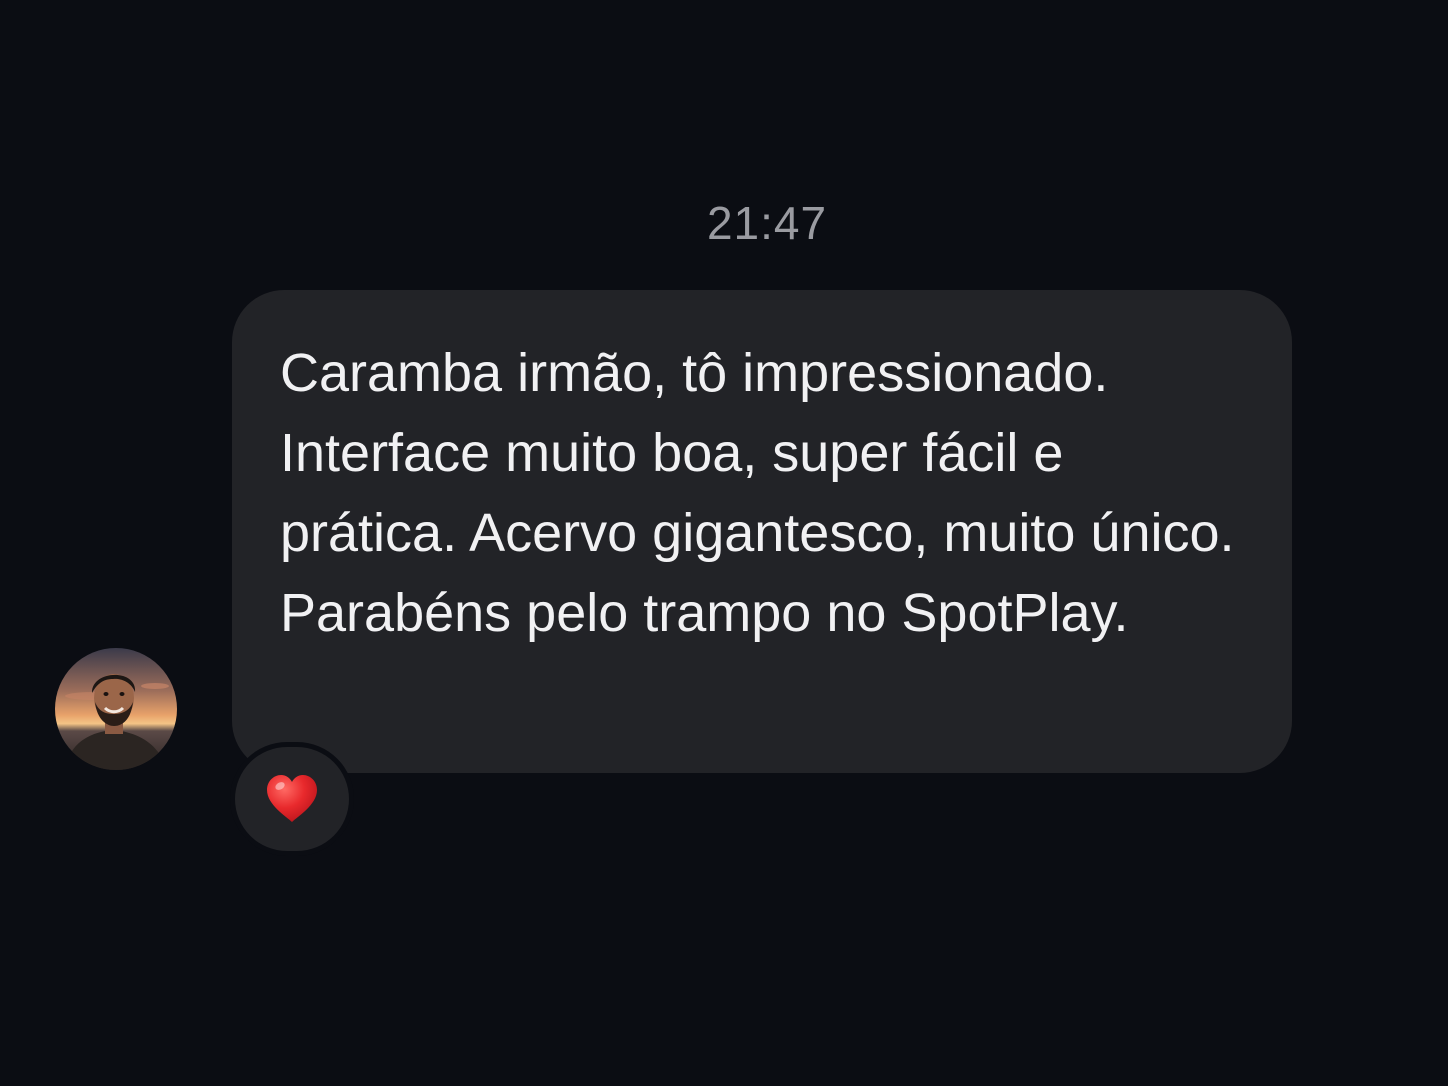  I want to click on heart-icon, so click(292, 798).